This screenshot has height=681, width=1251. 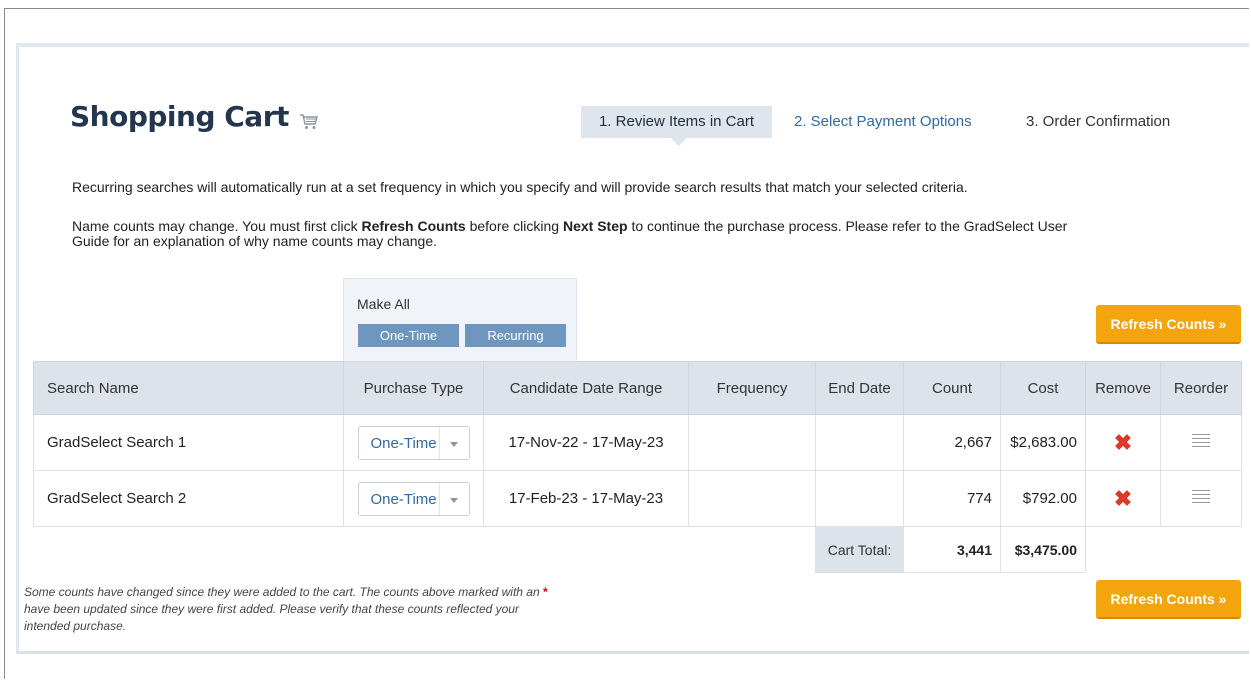 What do you see at coordinates (883, 122) in the screenshot?
I see `step-select-payment: 2. Select Payment Options` at bounding box center [883, 122].